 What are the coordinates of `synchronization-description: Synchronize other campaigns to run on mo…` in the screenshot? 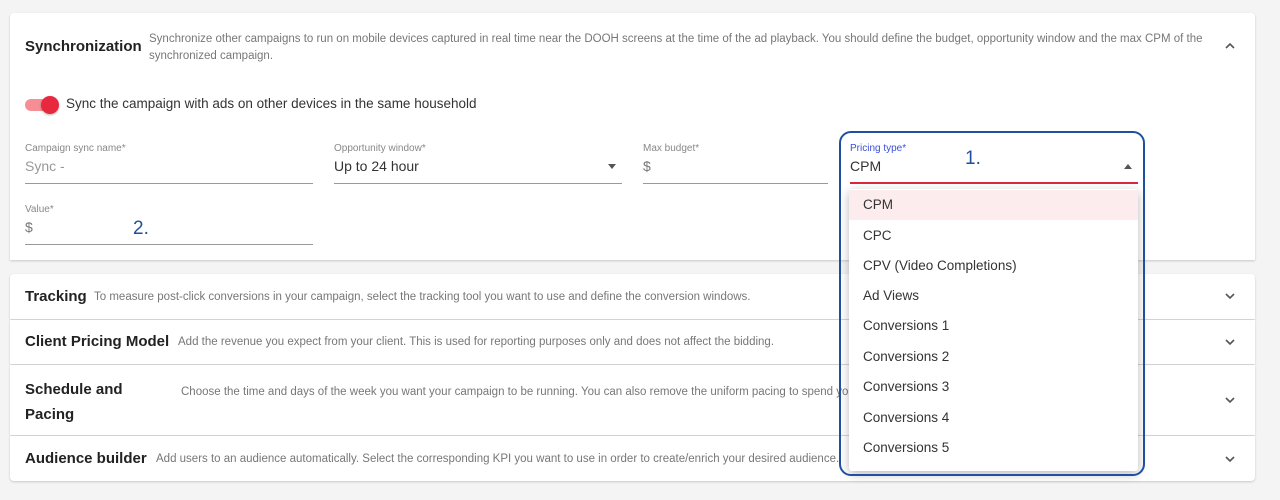 It's located at (676, 47).